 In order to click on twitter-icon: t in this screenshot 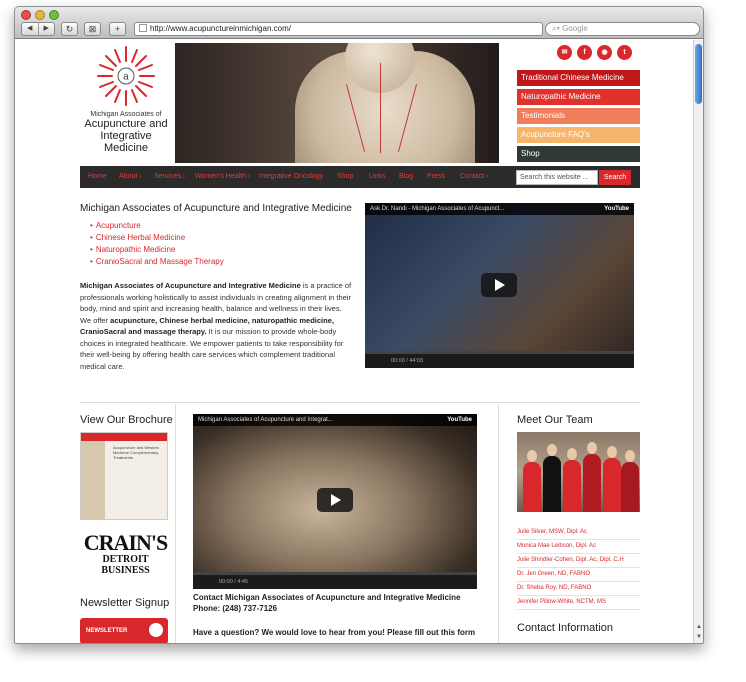, I will do `click(624, 52)`.